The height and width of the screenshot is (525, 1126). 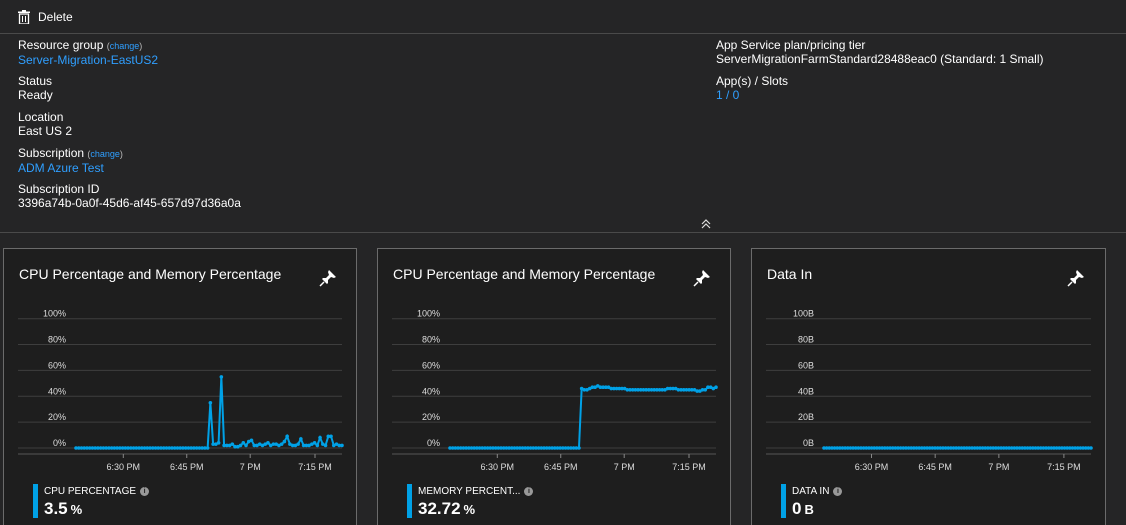 I want to click on resource-group-label: Resource group, so click(x=61, y=45).